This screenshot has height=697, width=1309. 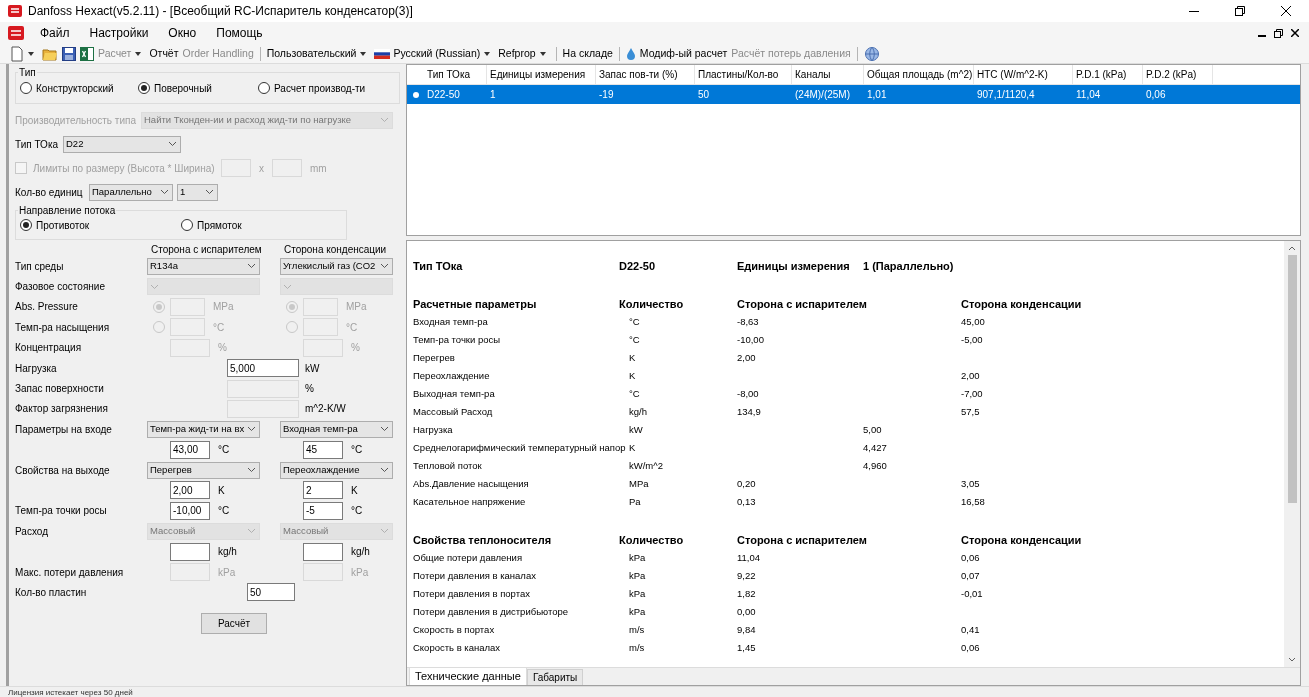 I want to click on input-field: 43,00, so click(x=190, y=449).